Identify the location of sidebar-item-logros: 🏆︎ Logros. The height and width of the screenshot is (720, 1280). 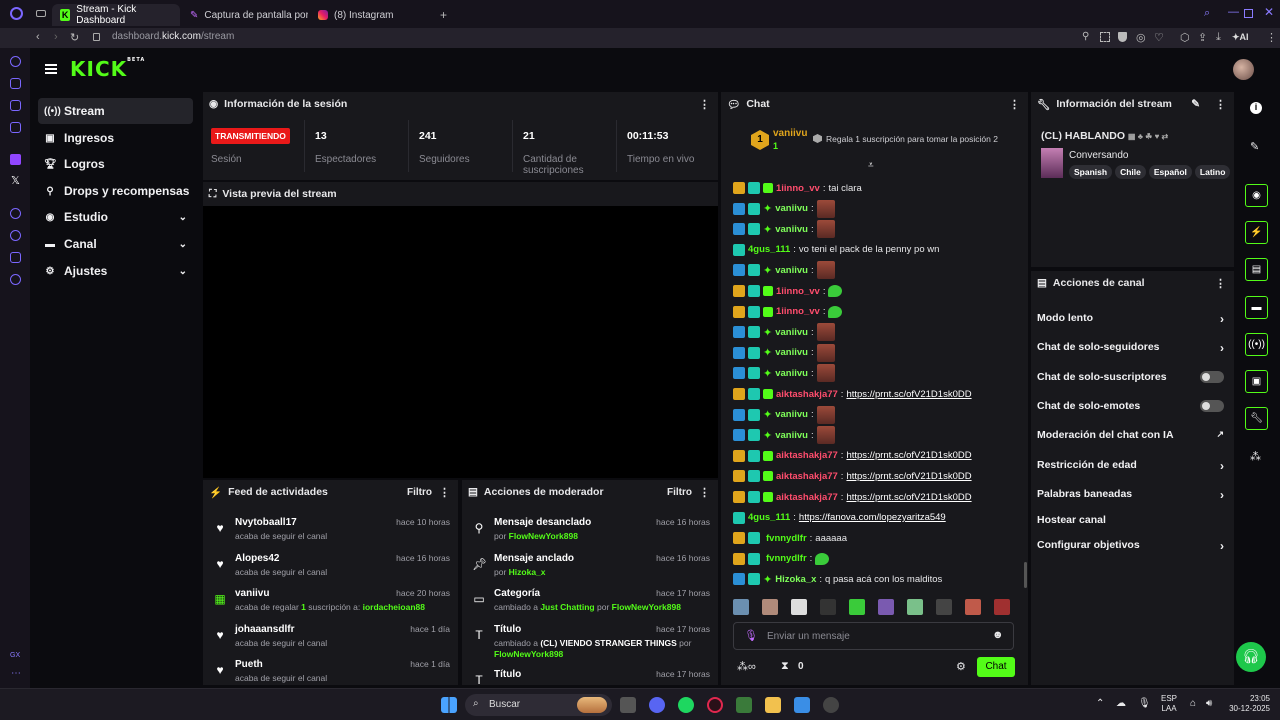
(115, 164).